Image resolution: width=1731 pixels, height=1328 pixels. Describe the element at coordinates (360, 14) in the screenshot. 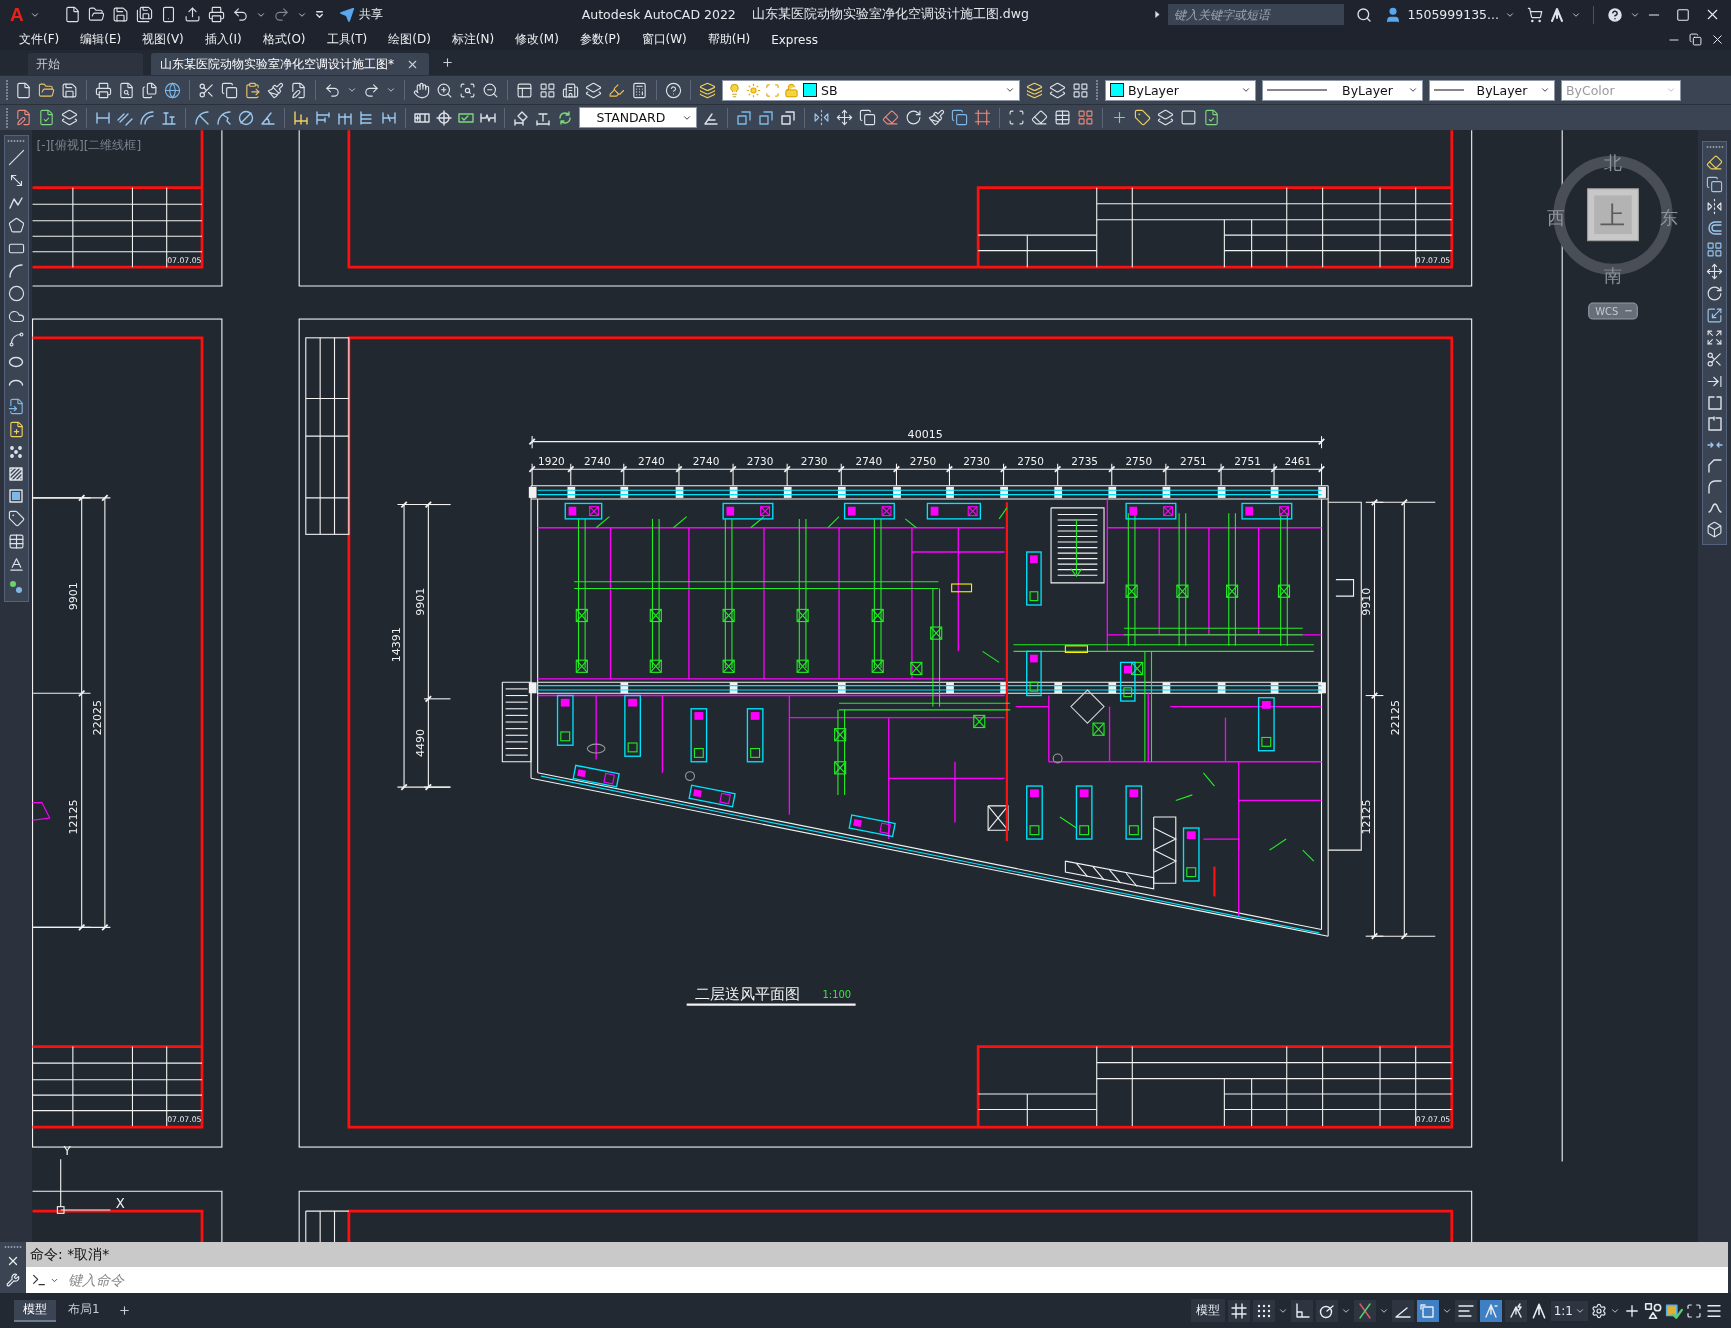

I see `share-button: 共享` at that location.